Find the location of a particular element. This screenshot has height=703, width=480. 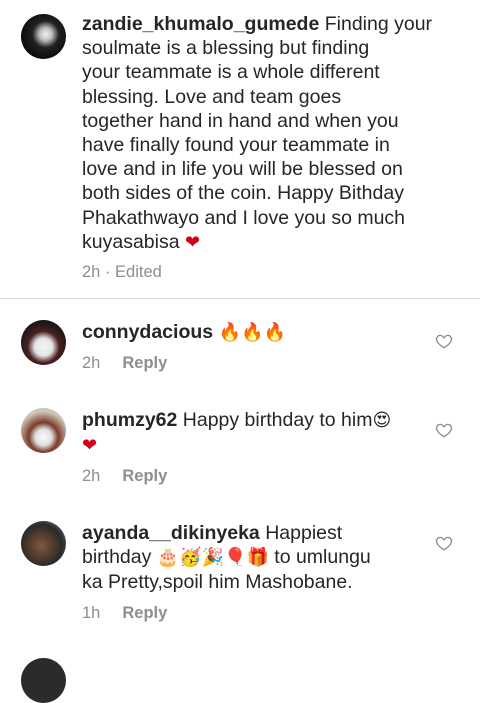

comment-meta: 2h · Edited is located at coordinates (122, 272).